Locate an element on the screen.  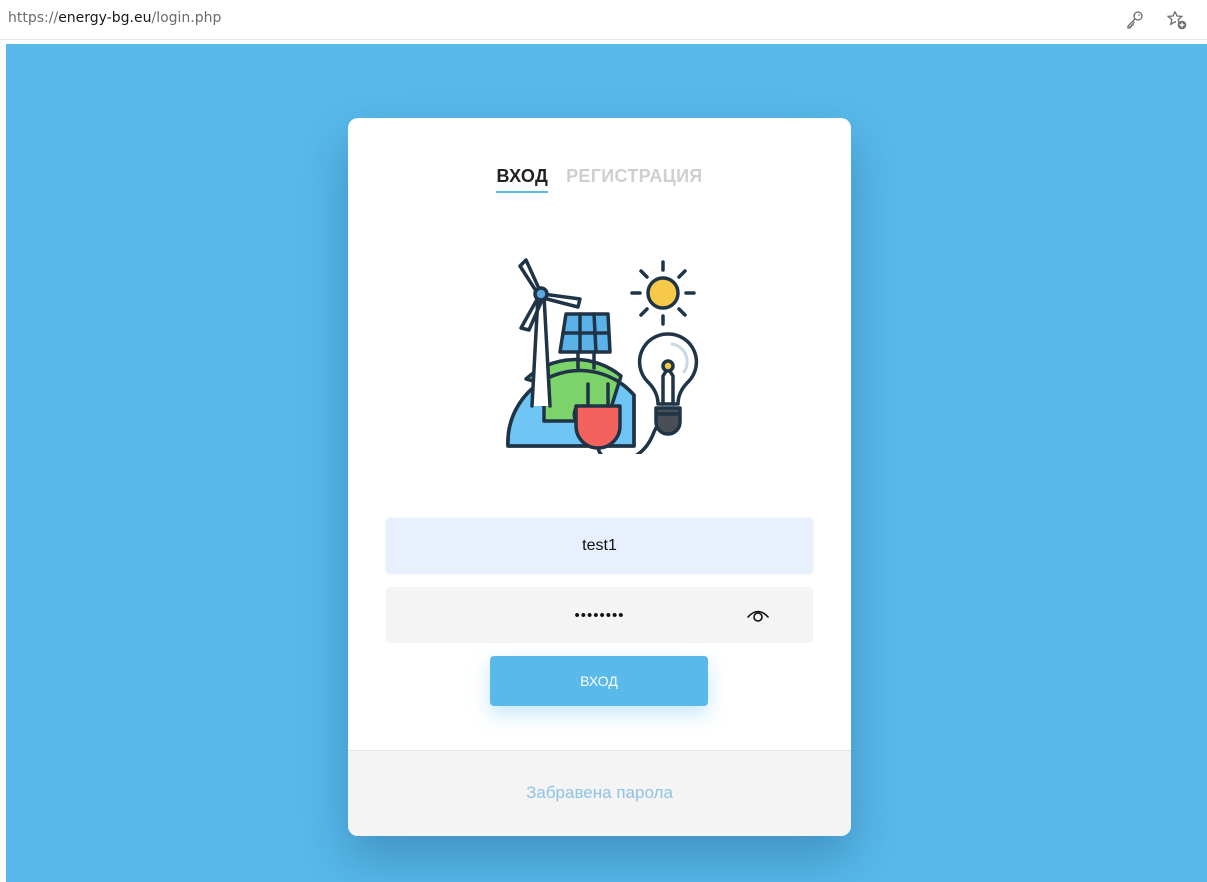
username-field is located at coordinates (599, 546).